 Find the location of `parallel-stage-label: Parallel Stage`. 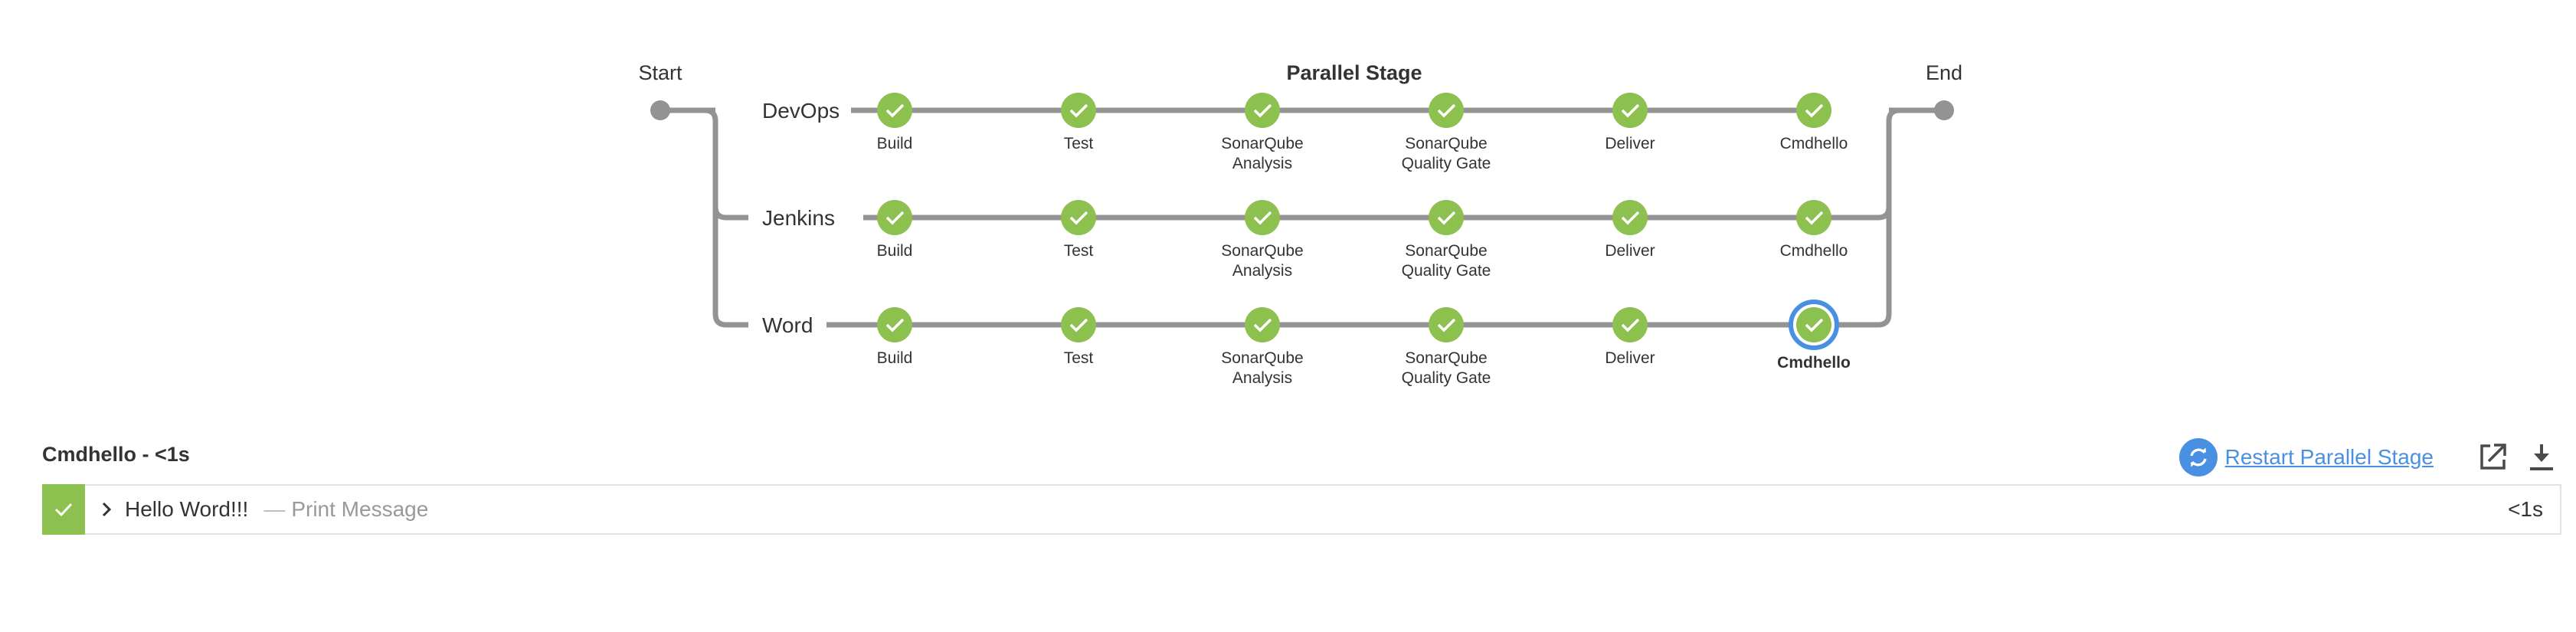

parallel-stage-label: Parallel Stage is located at coordinates (1354, 72).